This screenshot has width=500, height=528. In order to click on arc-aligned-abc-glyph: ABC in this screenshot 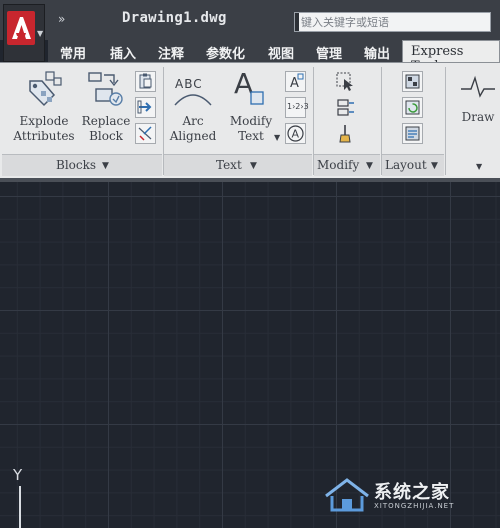, I will do `click(189, 84)`.